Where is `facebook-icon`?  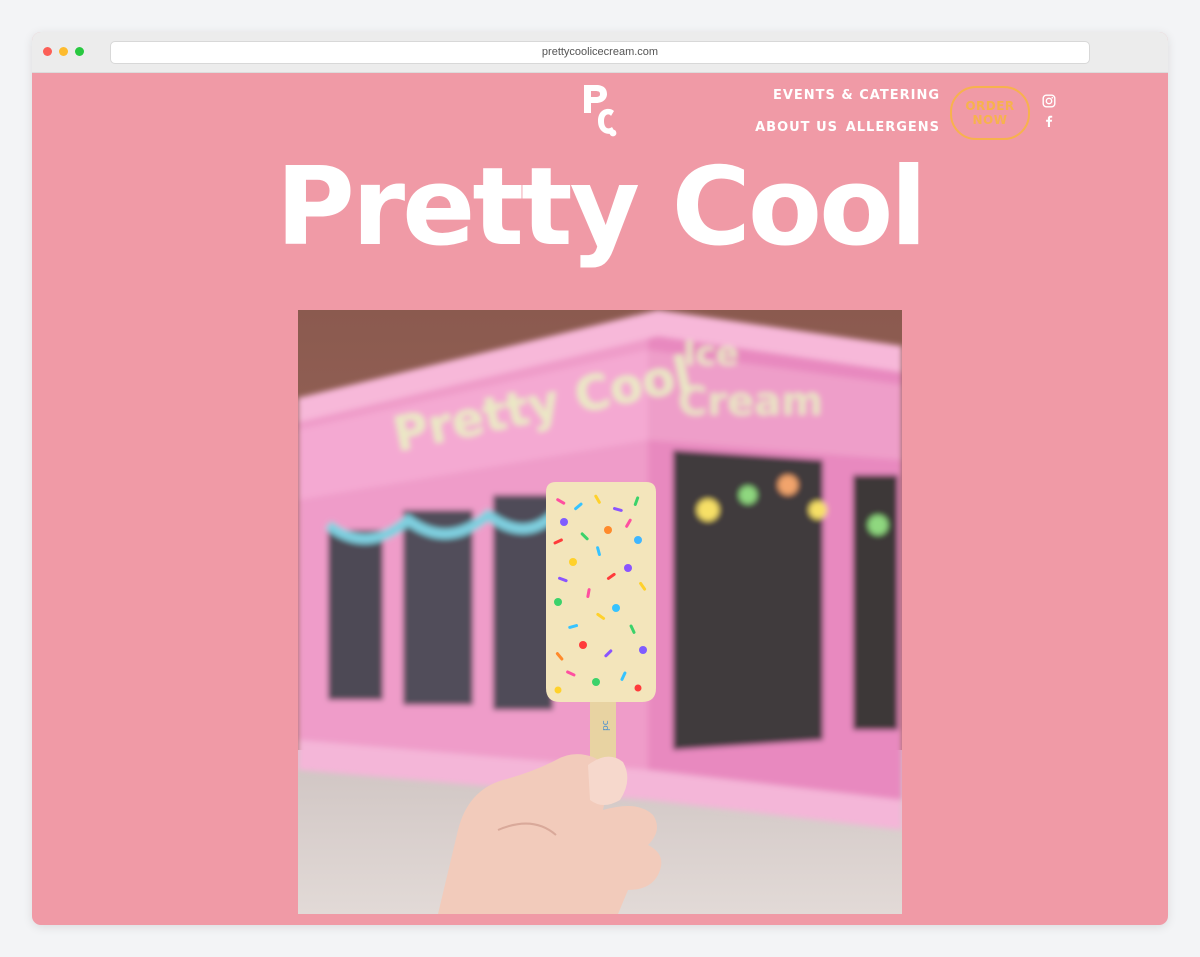 facebook-icon is located at coordinates (1049, 121).